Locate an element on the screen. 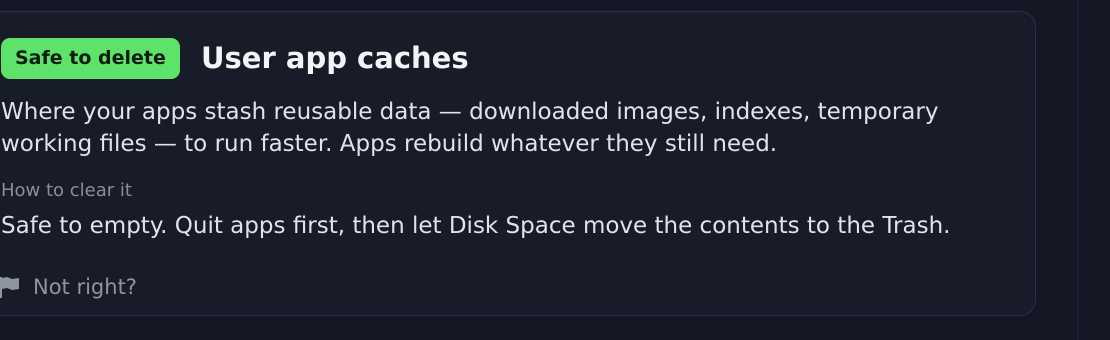 This screenshot has height=340, width=1110. category-title: User app caches is located at coordinates (335, 58).